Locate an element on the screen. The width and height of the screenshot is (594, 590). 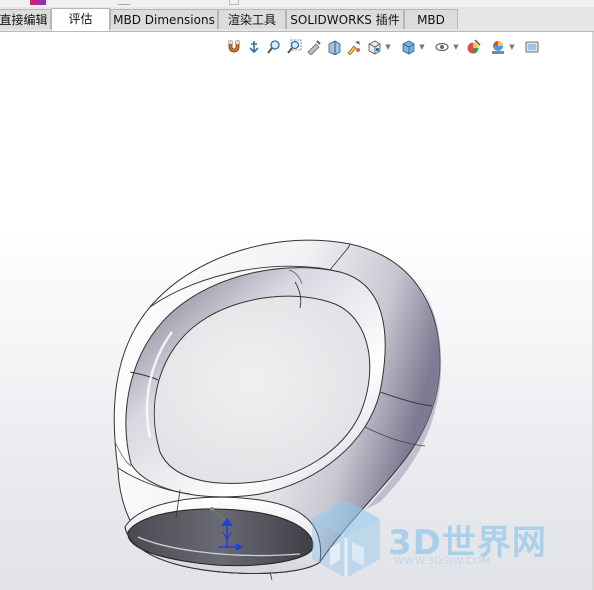
tab-solidworks-addins: SOLIDWORKS 插件 is located at coordinates (345, 19).